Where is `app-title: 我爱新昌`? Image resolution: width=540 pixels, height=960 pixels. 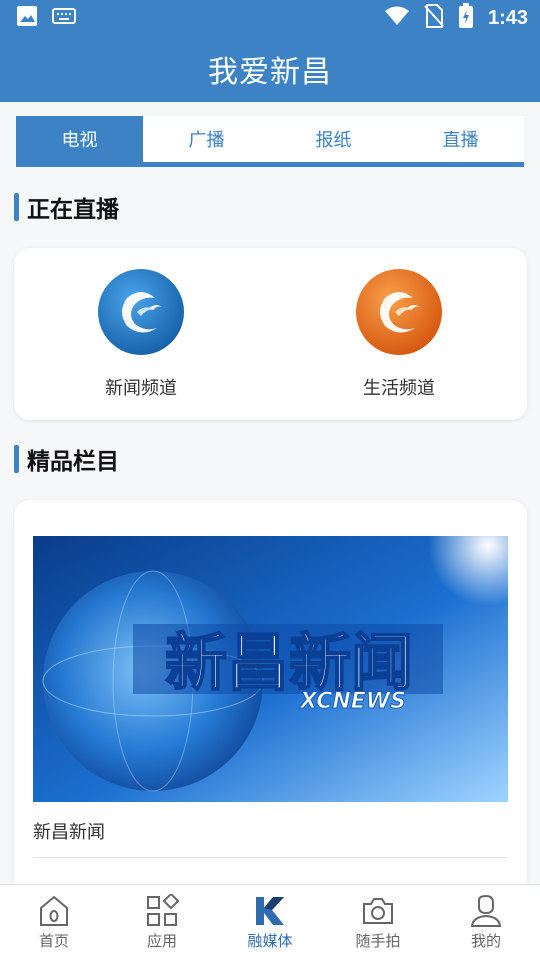 app-title: 我爱新昌 is located at coordinates (270, 72).